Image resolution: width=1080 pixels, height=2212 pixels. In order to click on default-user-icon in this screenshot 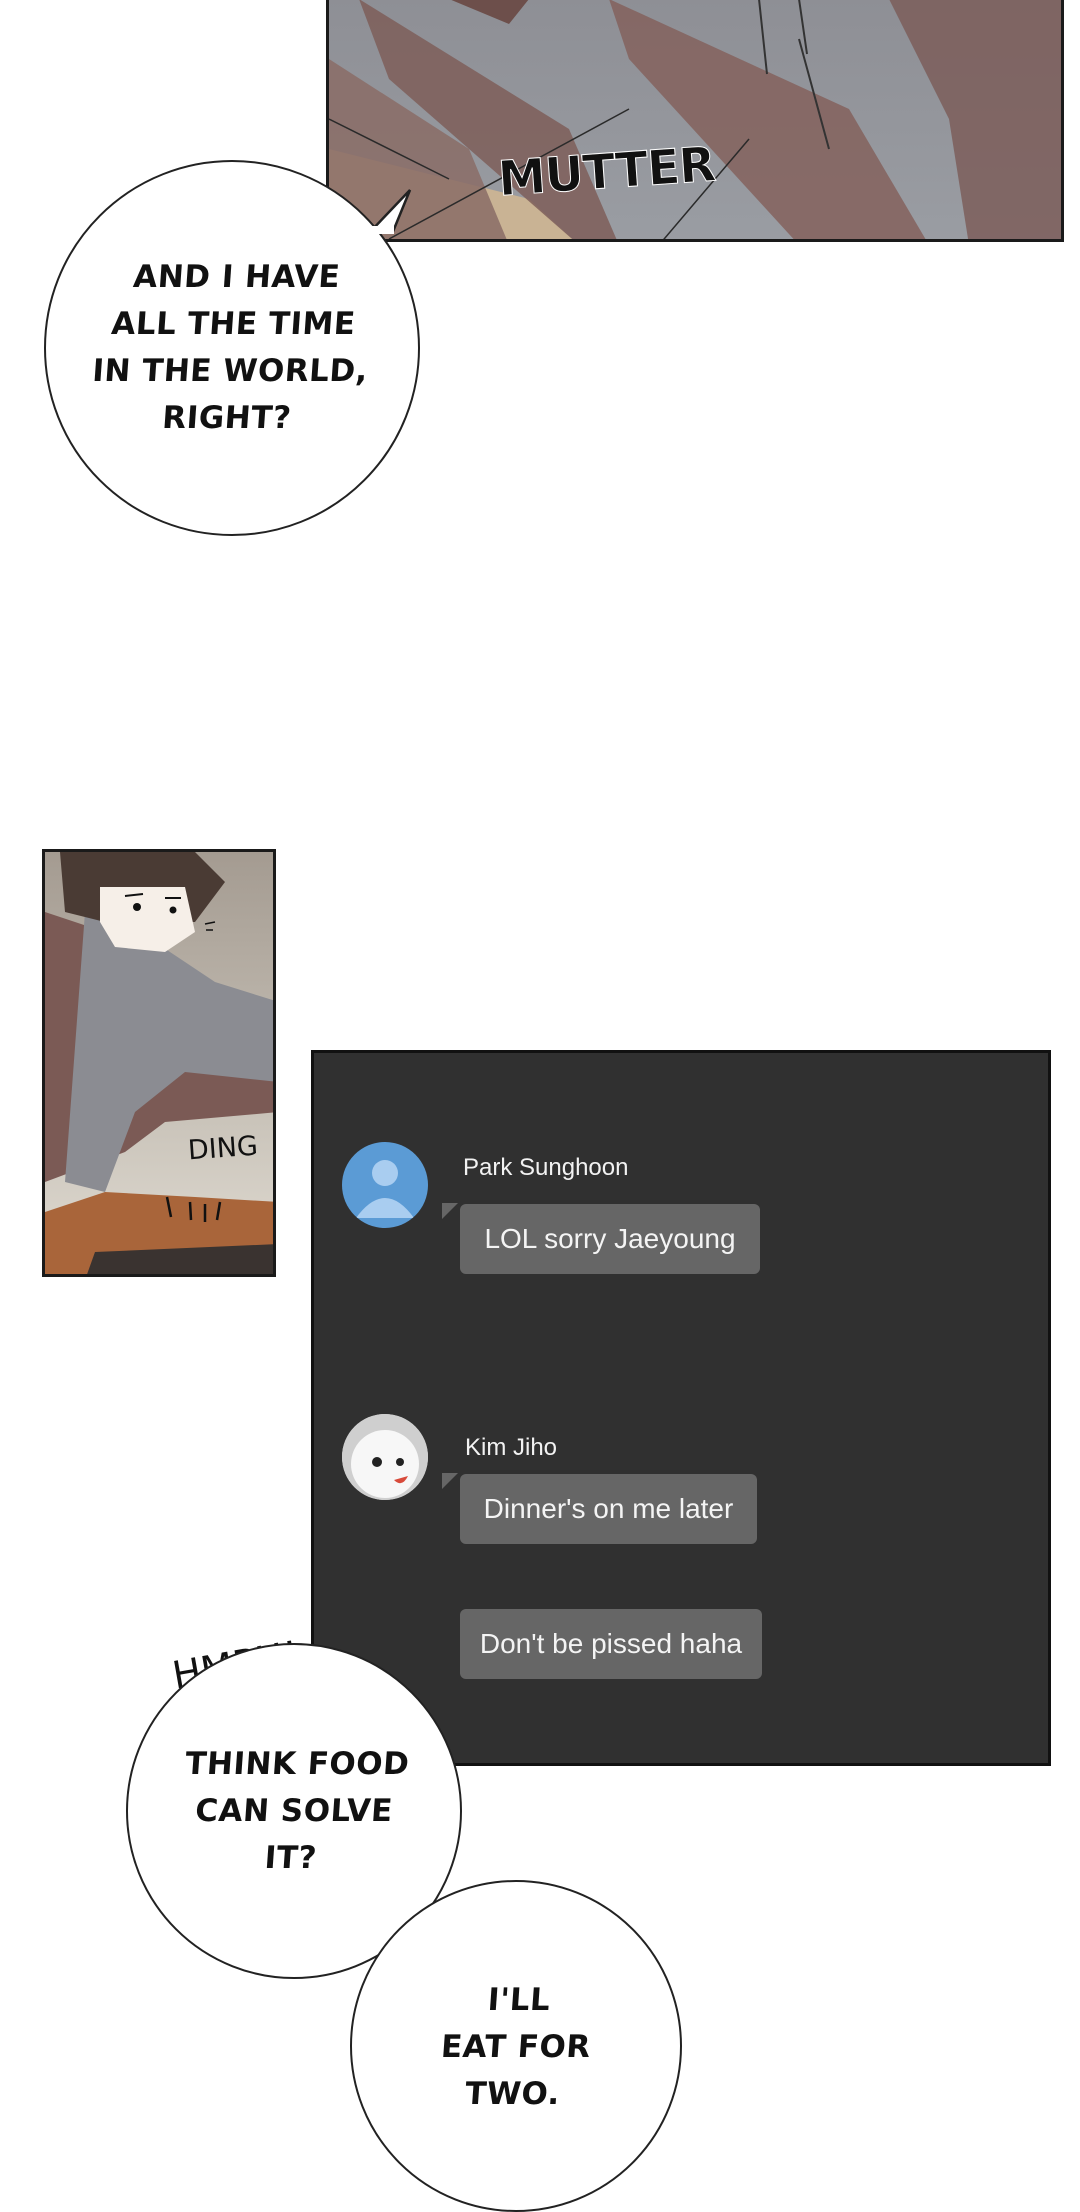, I will do `click(385, 1189)`.